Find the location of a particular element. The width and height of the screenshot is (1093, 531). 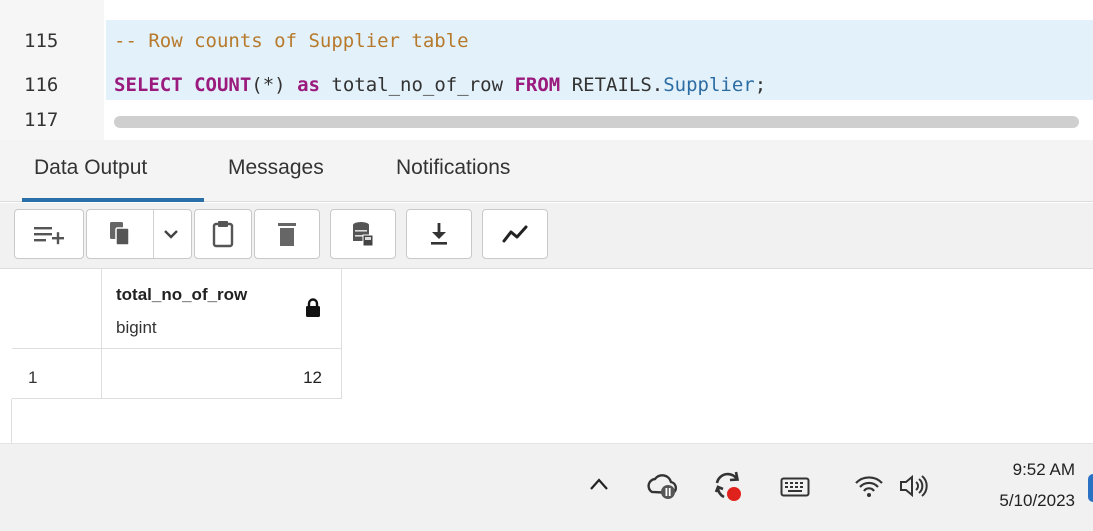

statement-terminator: ; is located at coordinates (760, 85).